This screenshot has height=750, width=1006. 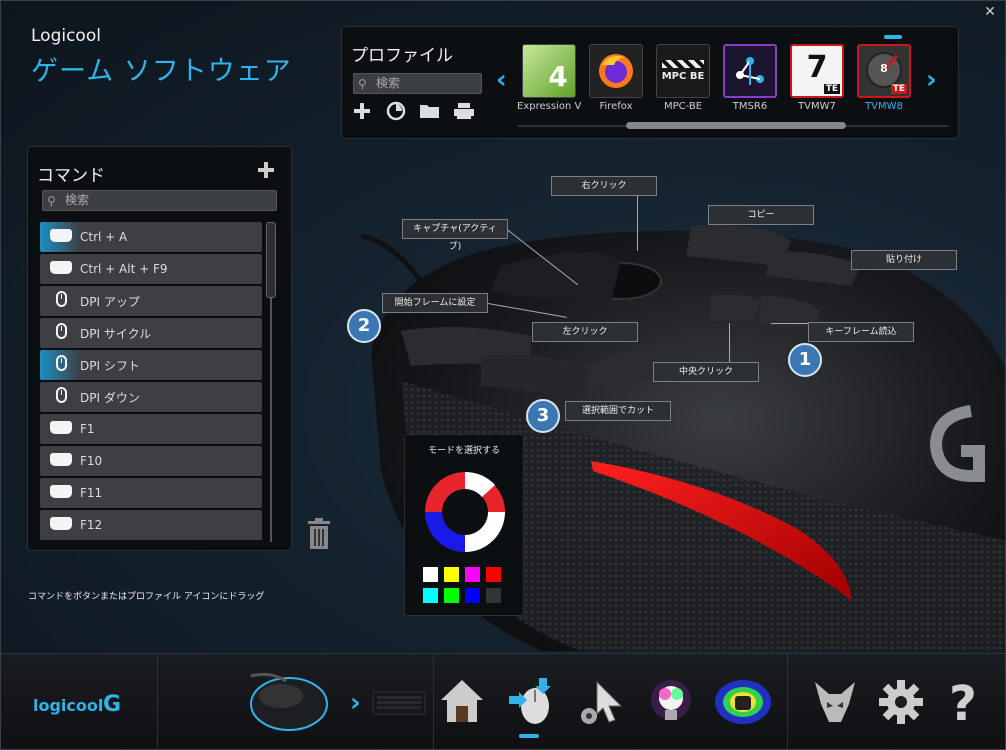 What do you see at coordinates (91, 525) in the screenshot?
I see `command-label: F12` at bounding box center [91, 525].